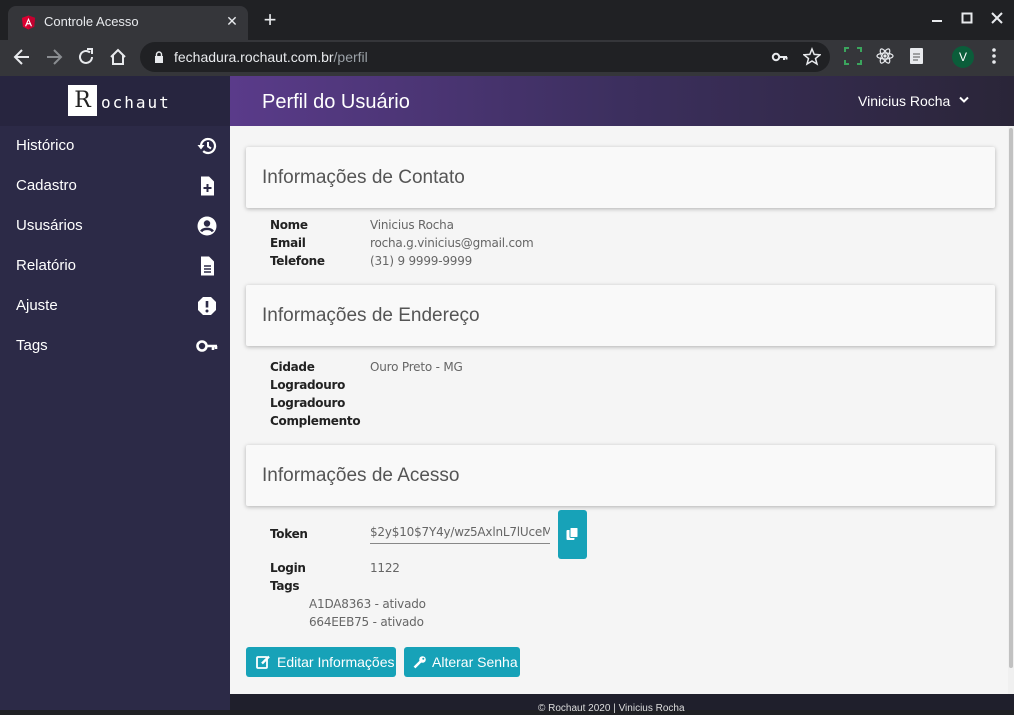 This screenshot has height=715, width=1014. What do you see at coordinates (207, 346) in the screenshot?
I see `key-icon` at bounding box center [207, 346].